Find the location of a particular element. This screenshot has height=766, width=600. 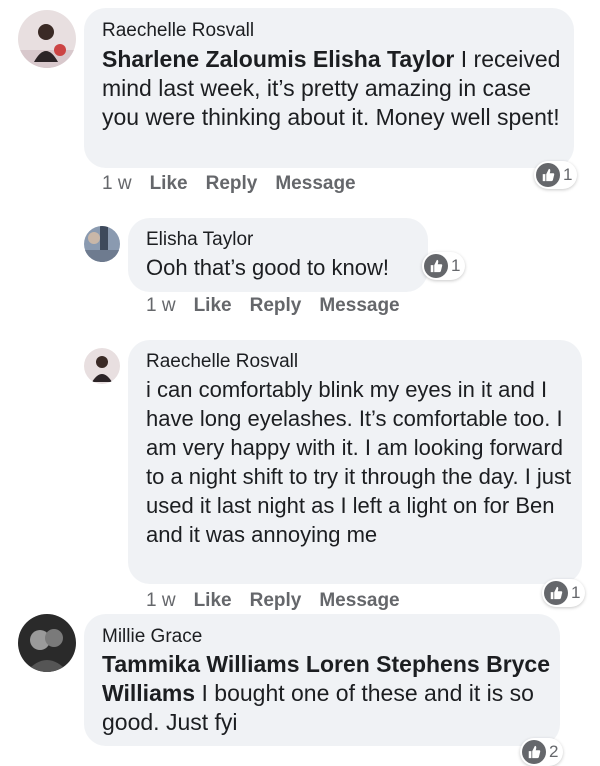

comment-text: Ooh that’s good to know! is located at coordinates (267, 267).